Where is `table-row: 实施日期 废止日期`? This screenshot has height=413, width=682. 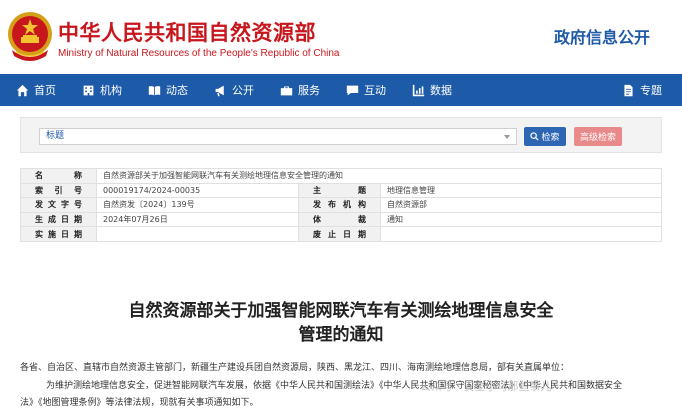 table-row: 实施日期 废止日期 is located at coordinates (341, 234).